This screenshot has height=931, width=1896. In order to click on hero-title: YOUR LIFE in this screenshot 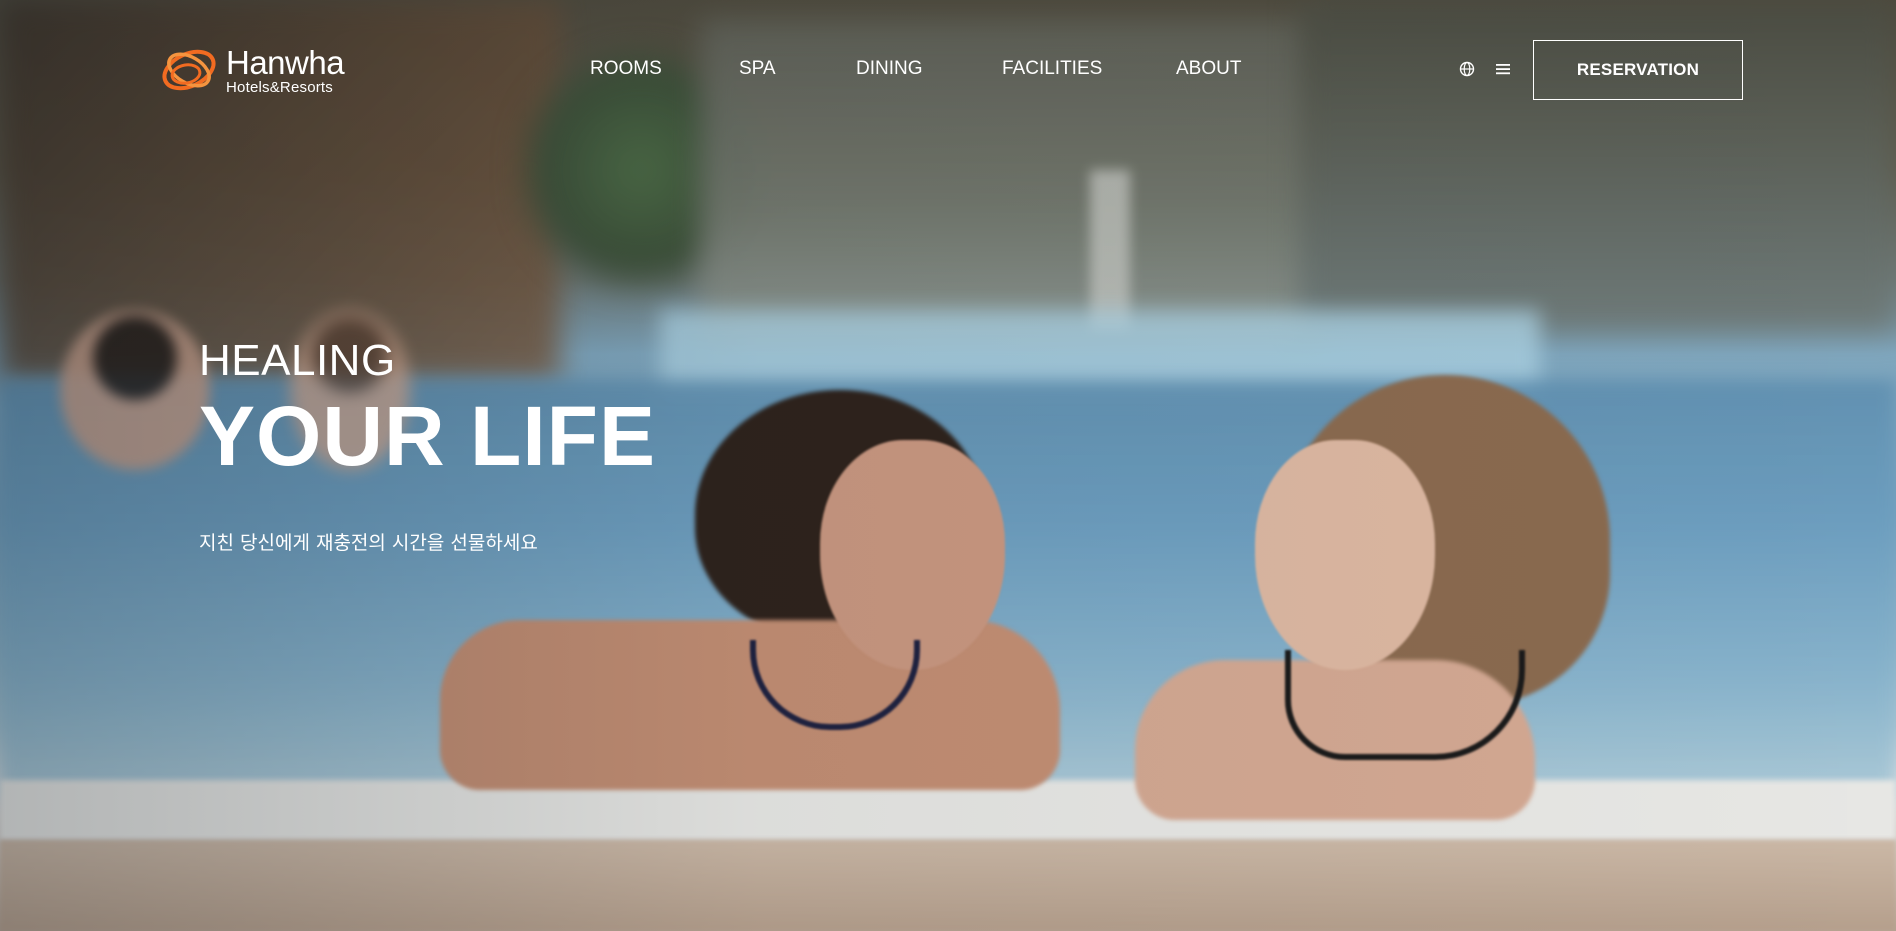, I will do `click(428, 436)`.